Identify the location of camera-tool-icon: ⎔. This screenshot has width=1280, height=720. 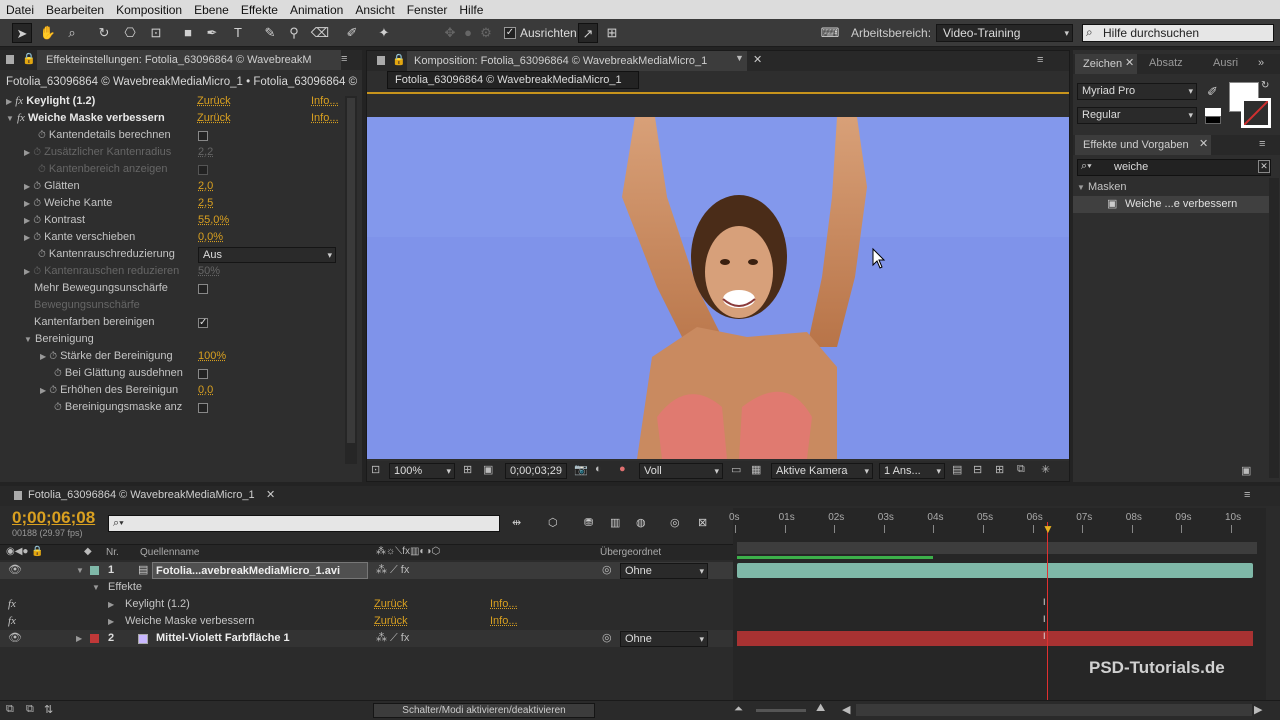
(130, 33).